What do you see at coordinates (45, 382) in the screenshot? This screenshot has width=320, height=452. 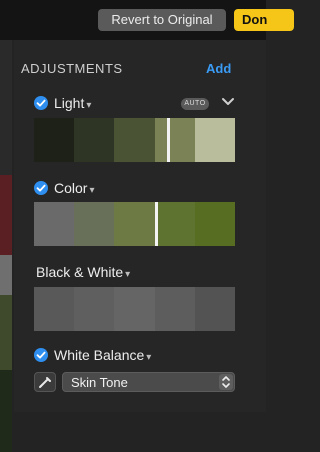 I see `eyedropper-icon` at bounding box center [45, 382].